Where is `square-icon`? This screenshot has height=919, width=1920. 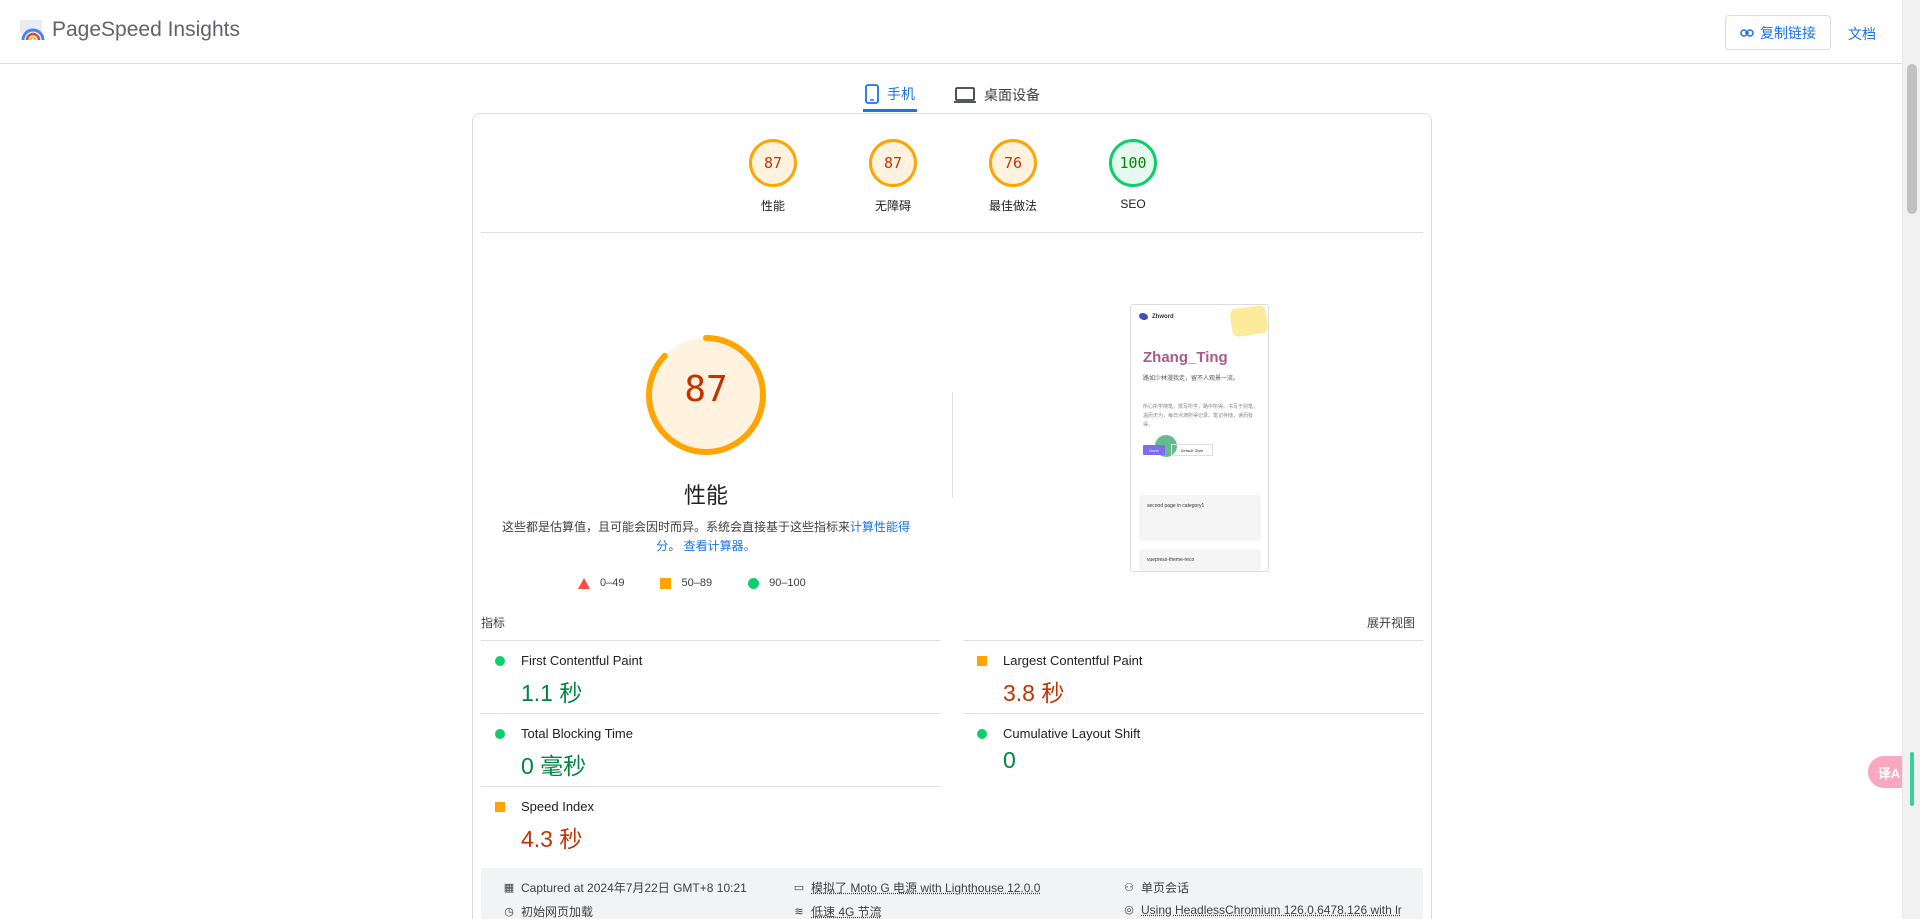 square-icon is located at coordinates (666, 583).